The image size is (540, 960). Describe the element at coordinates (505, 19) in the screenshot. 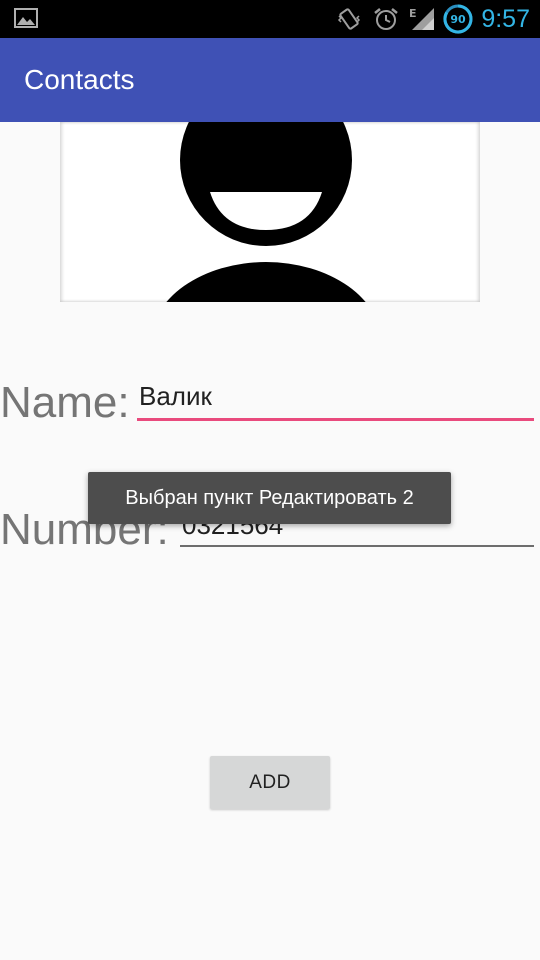

I see `status-time: 9:57` at that location.